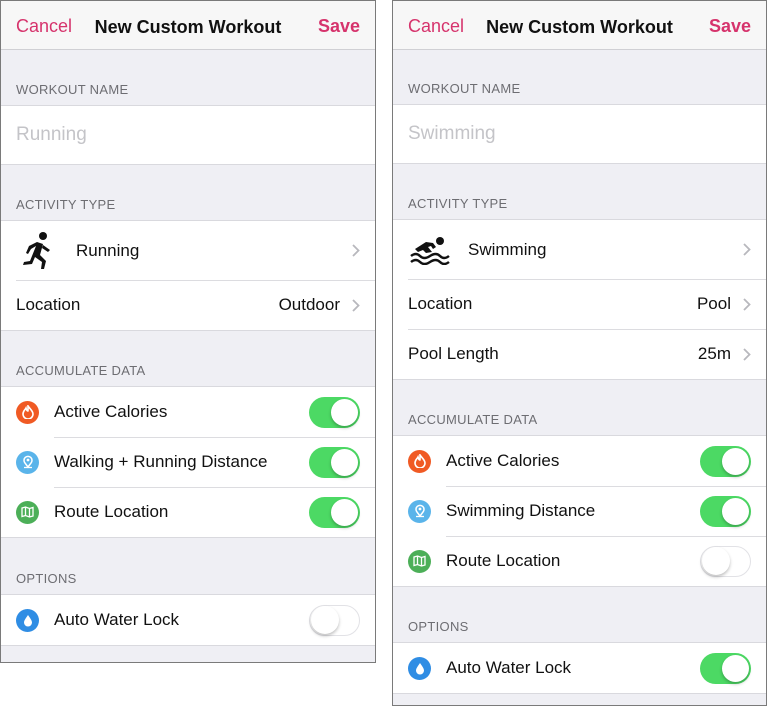 The image size is (768, 706). I want to click on running-figure-icon, so click(38, 251).